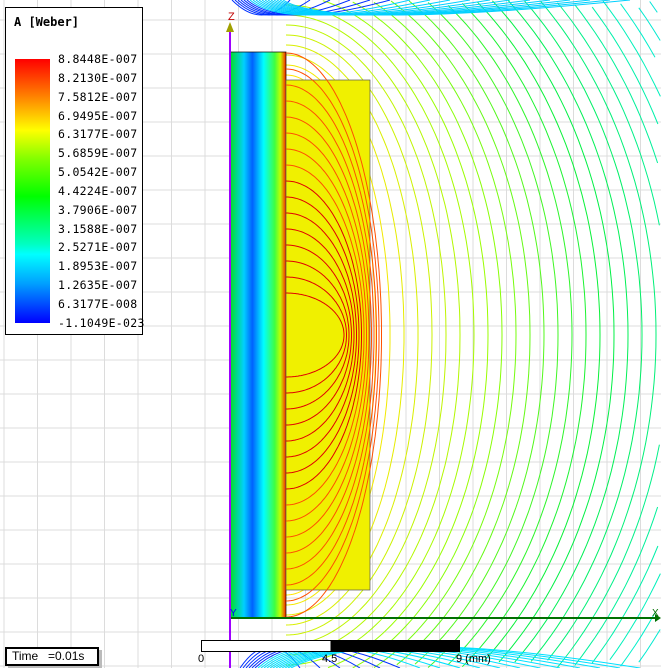  Describe the element at coordinates (98, 115) in the screenshot. I see `legend-tick: 6.9495E-007` at that location.